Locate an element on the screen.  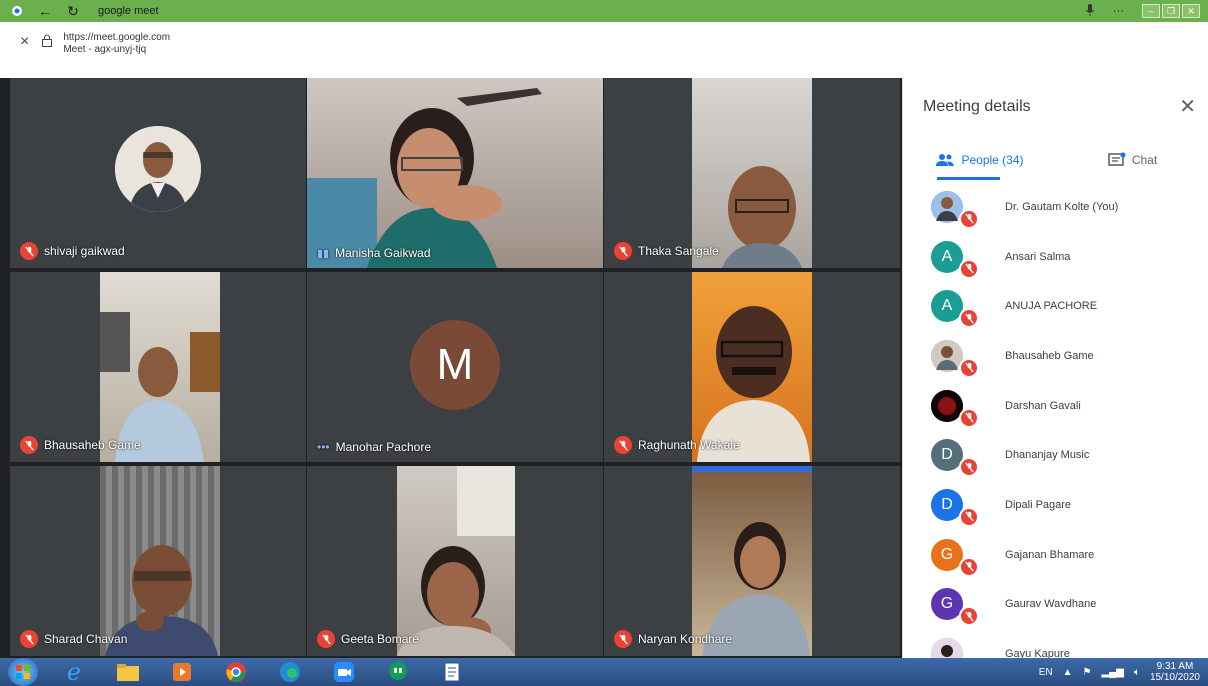
browser-logo-icon is located at coordinates (17, 11).